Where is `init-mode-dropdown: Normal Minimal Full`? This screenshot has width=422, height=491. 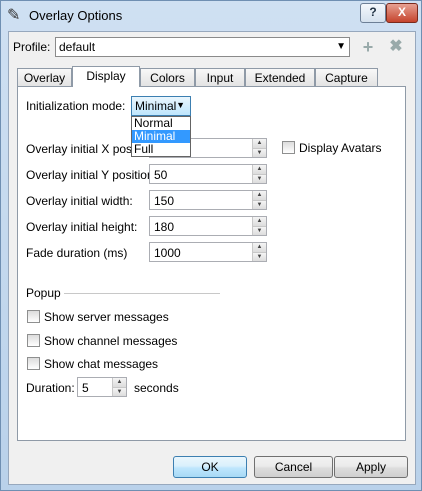 init-mode-dropdown: Normal Minimal Full is located at coordinates (161, 136).